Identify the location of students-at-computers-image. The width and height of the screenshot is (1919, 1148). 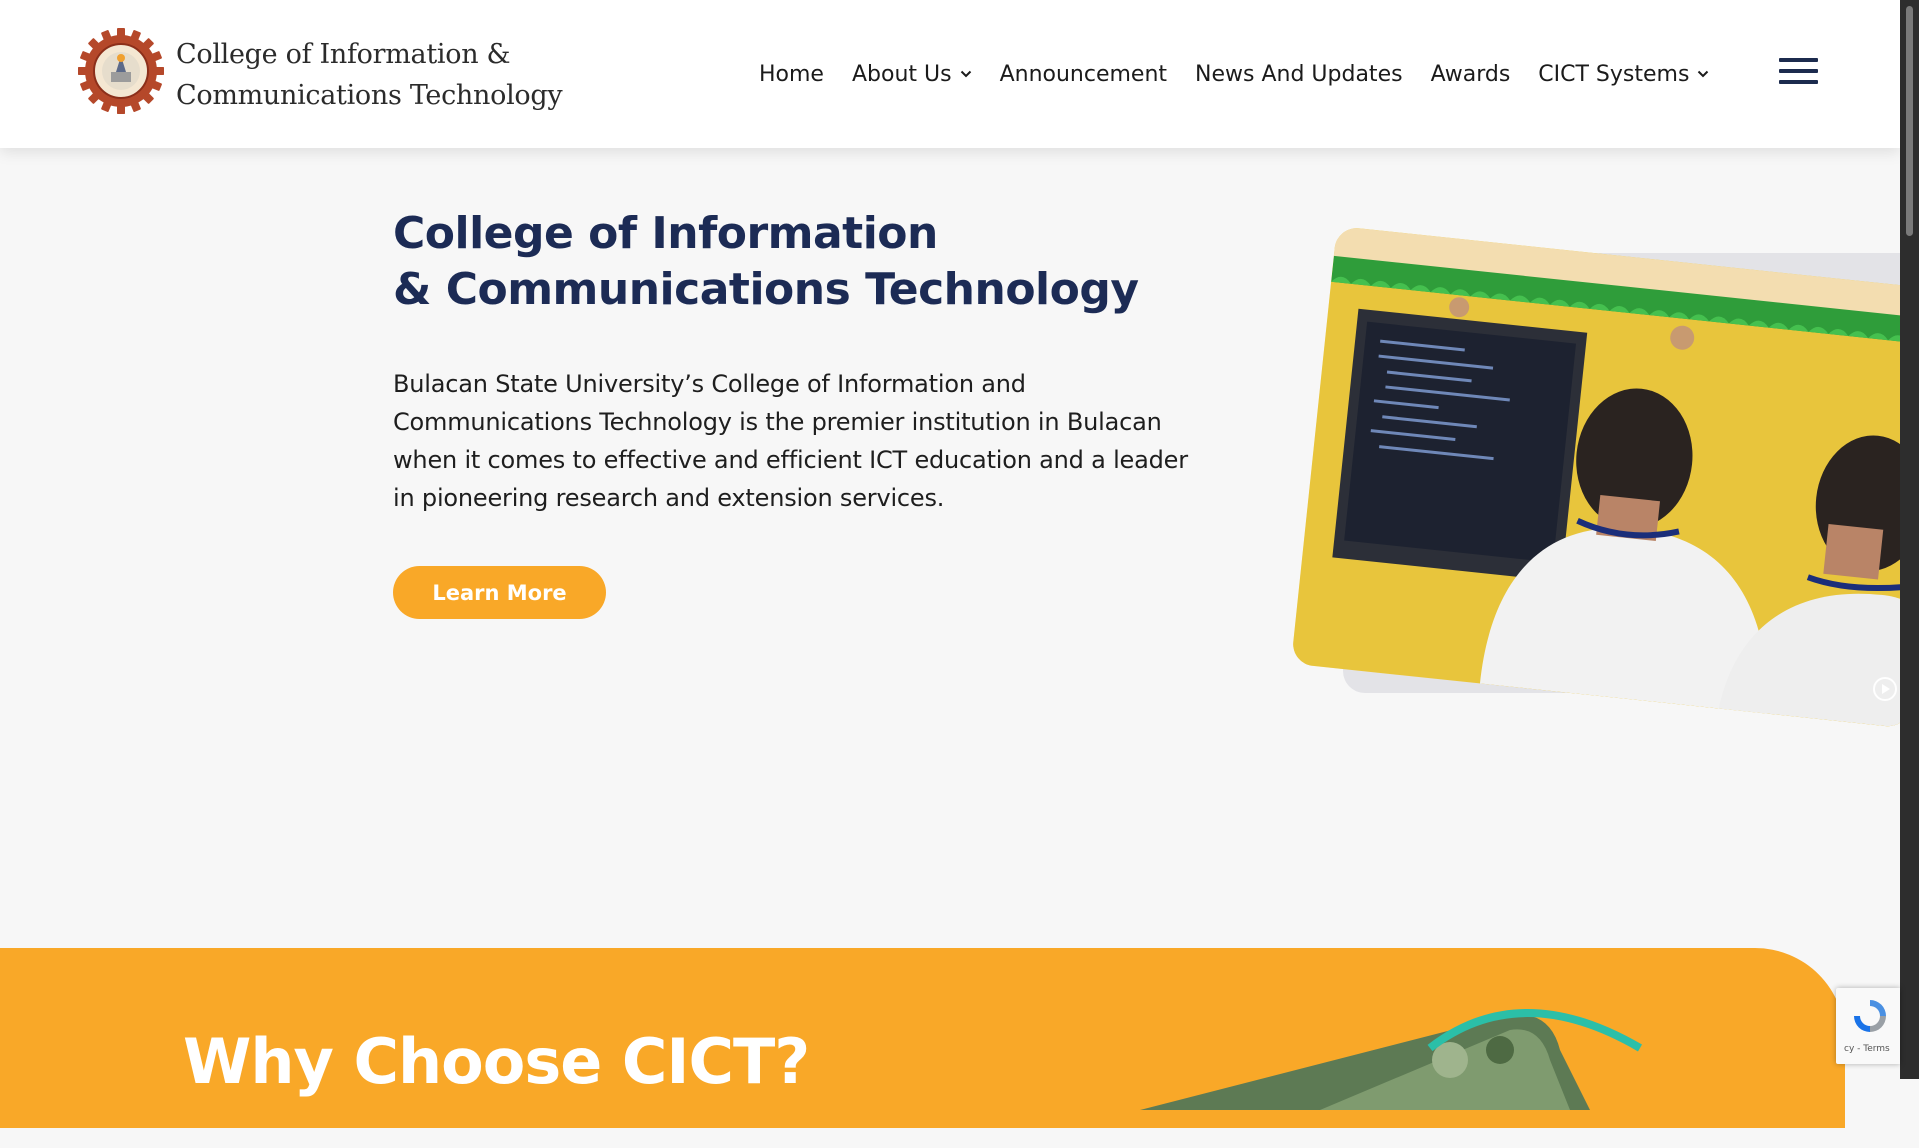
(1605, 477).